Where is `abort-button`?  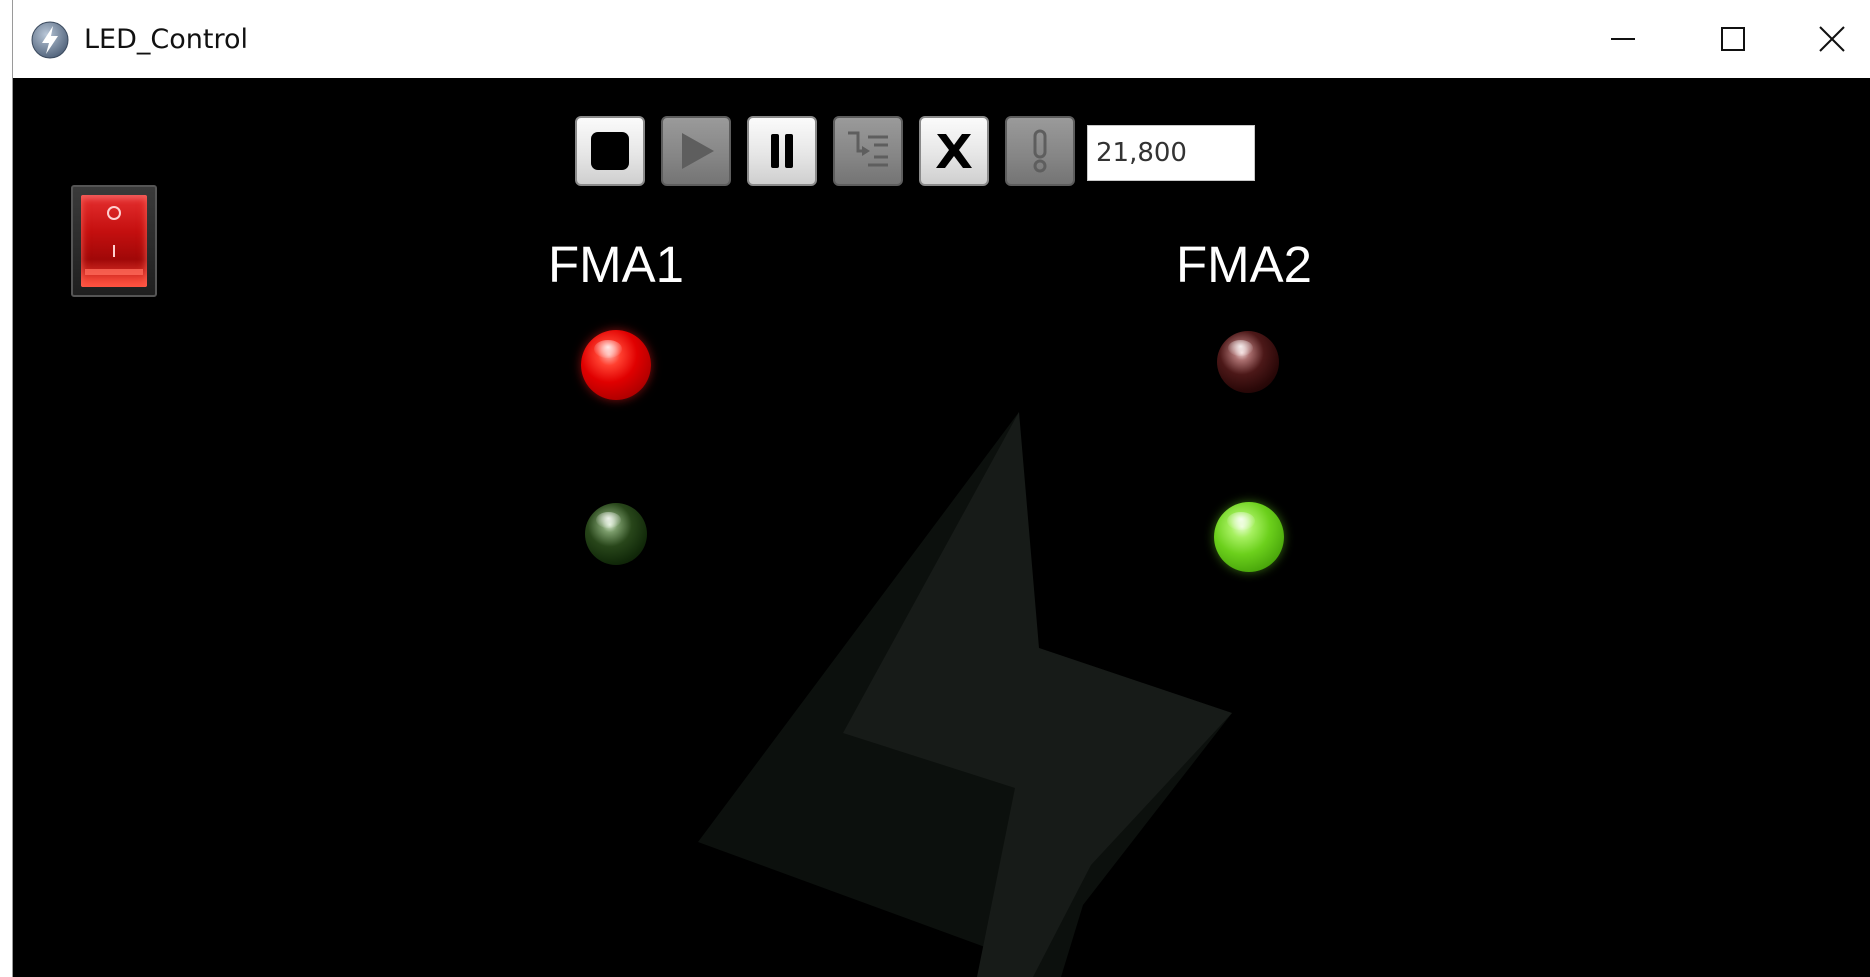 abort-button is located at coordinates (954, 151).